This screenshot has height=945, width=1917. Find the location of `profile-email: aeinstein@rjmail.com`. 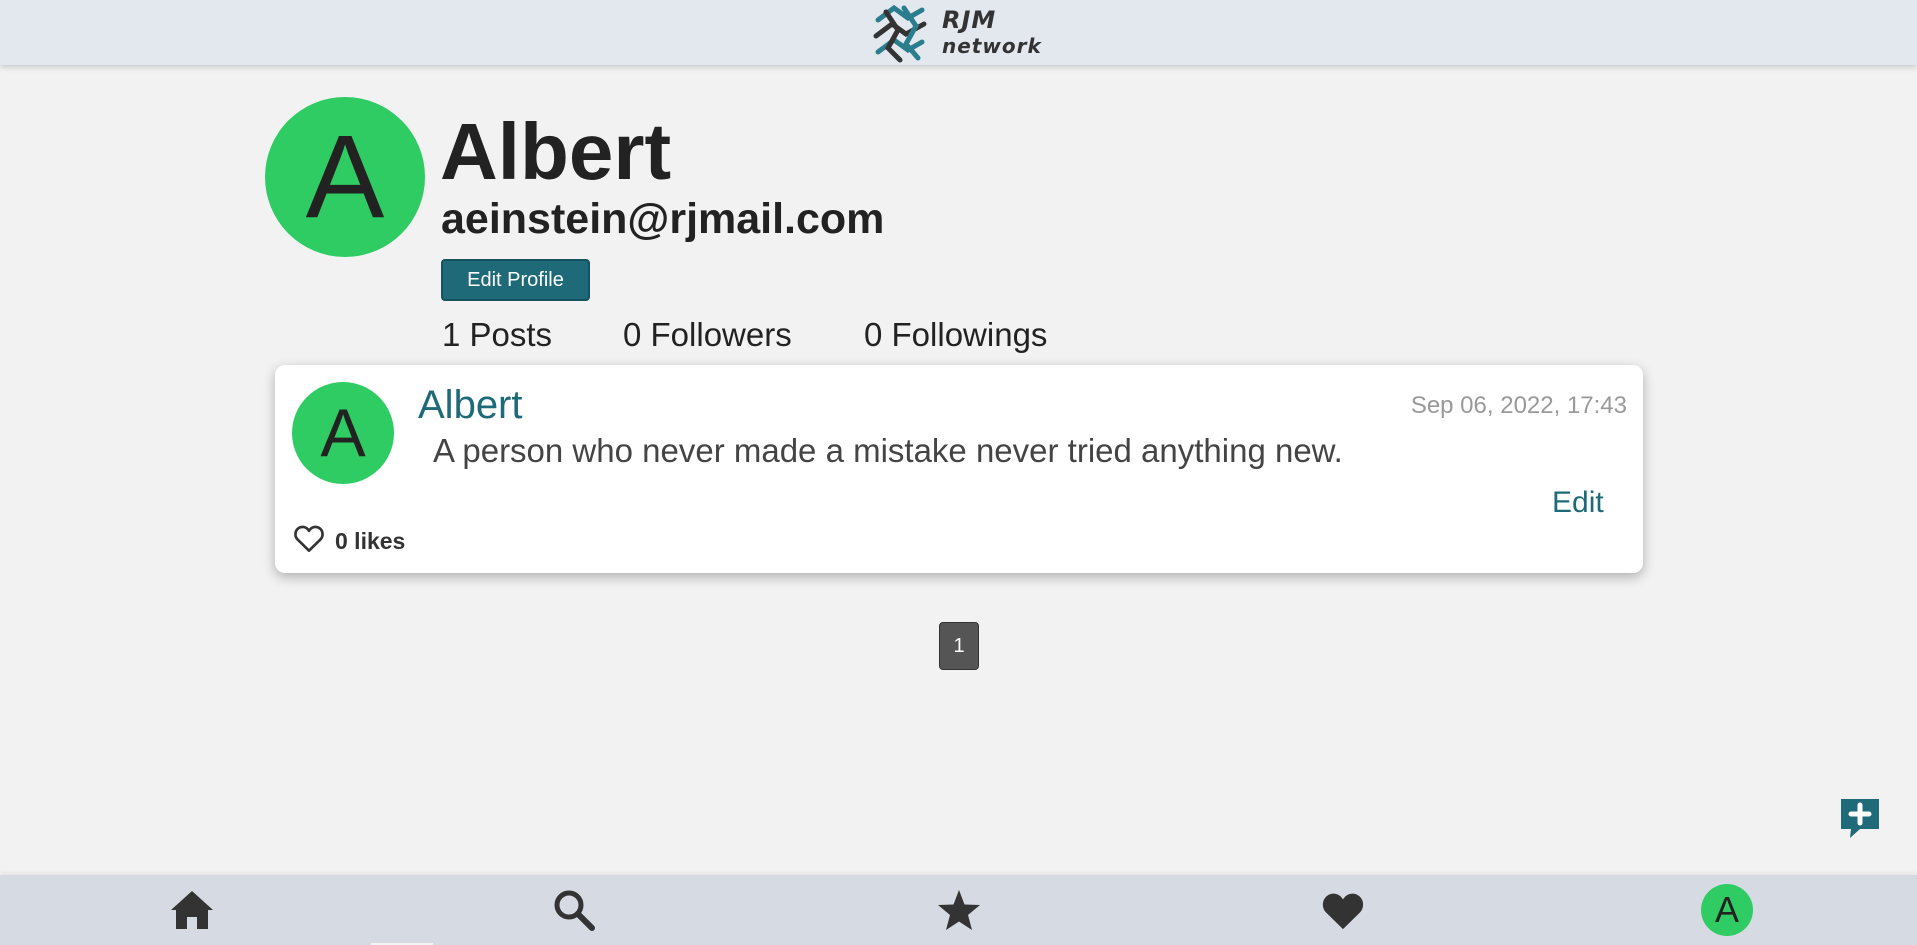

profile-email: aeinstein@rjmail.com is located at coordinates (663, 219).